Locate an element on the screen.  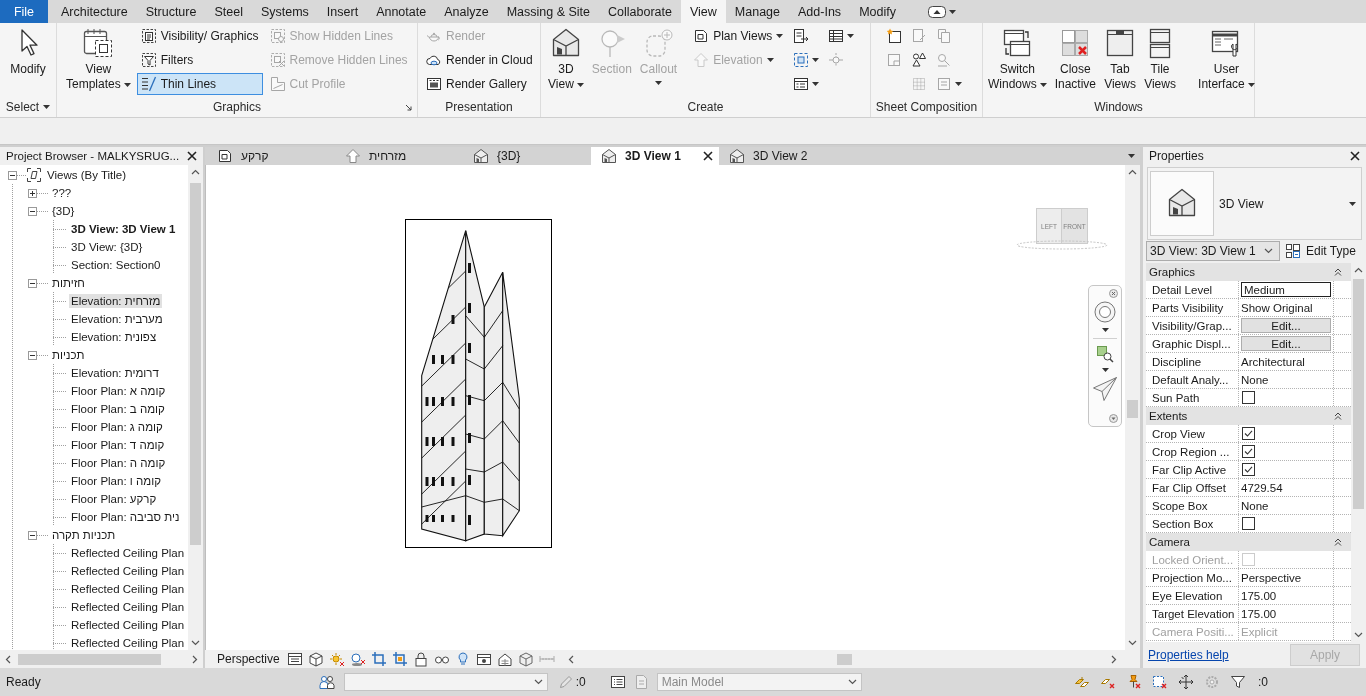
tree-item: 3D View: {3D} is located at coordinates (107, 247).